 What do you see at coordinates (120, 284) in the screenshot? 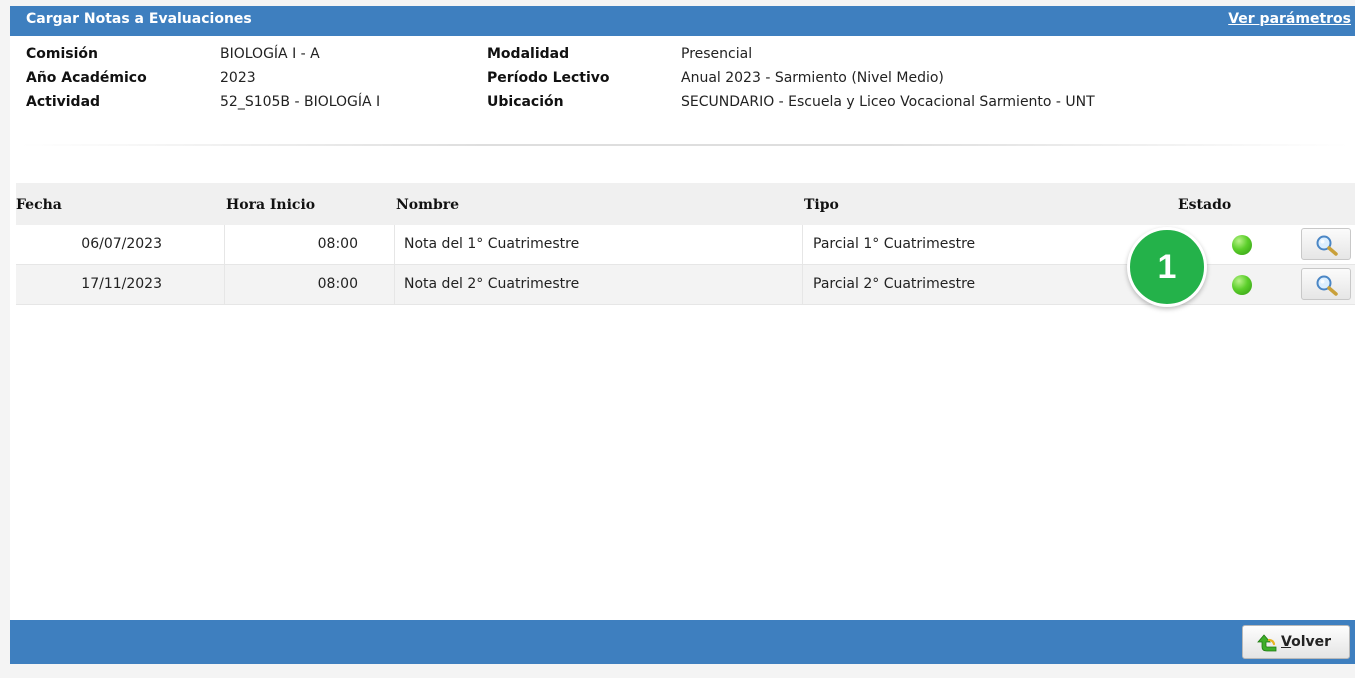
I see `fecha-cell: 17/11/2023` at bounding box center [120, 284].